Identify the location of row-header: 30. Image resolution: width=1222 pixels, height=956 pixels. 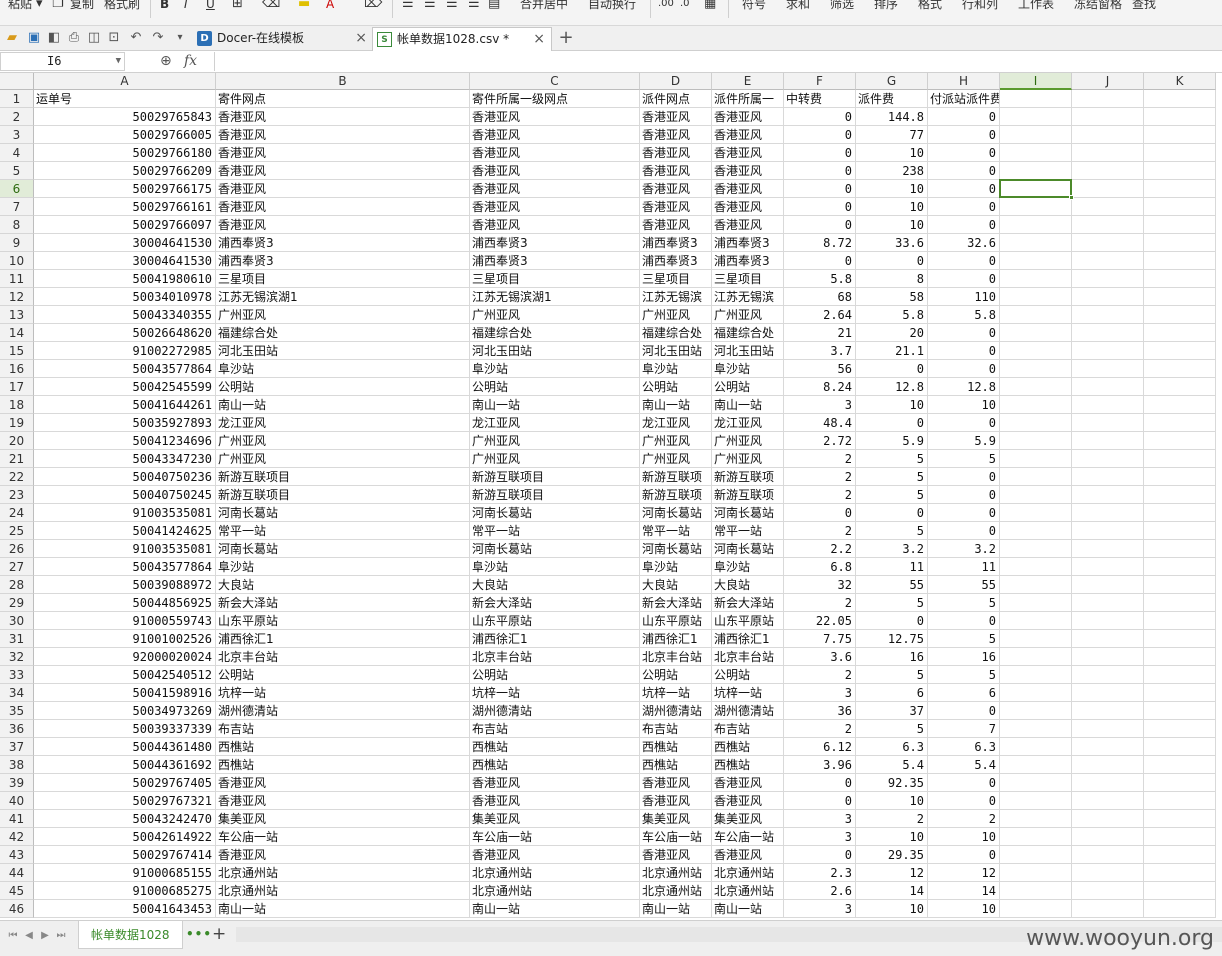
(17, 621).